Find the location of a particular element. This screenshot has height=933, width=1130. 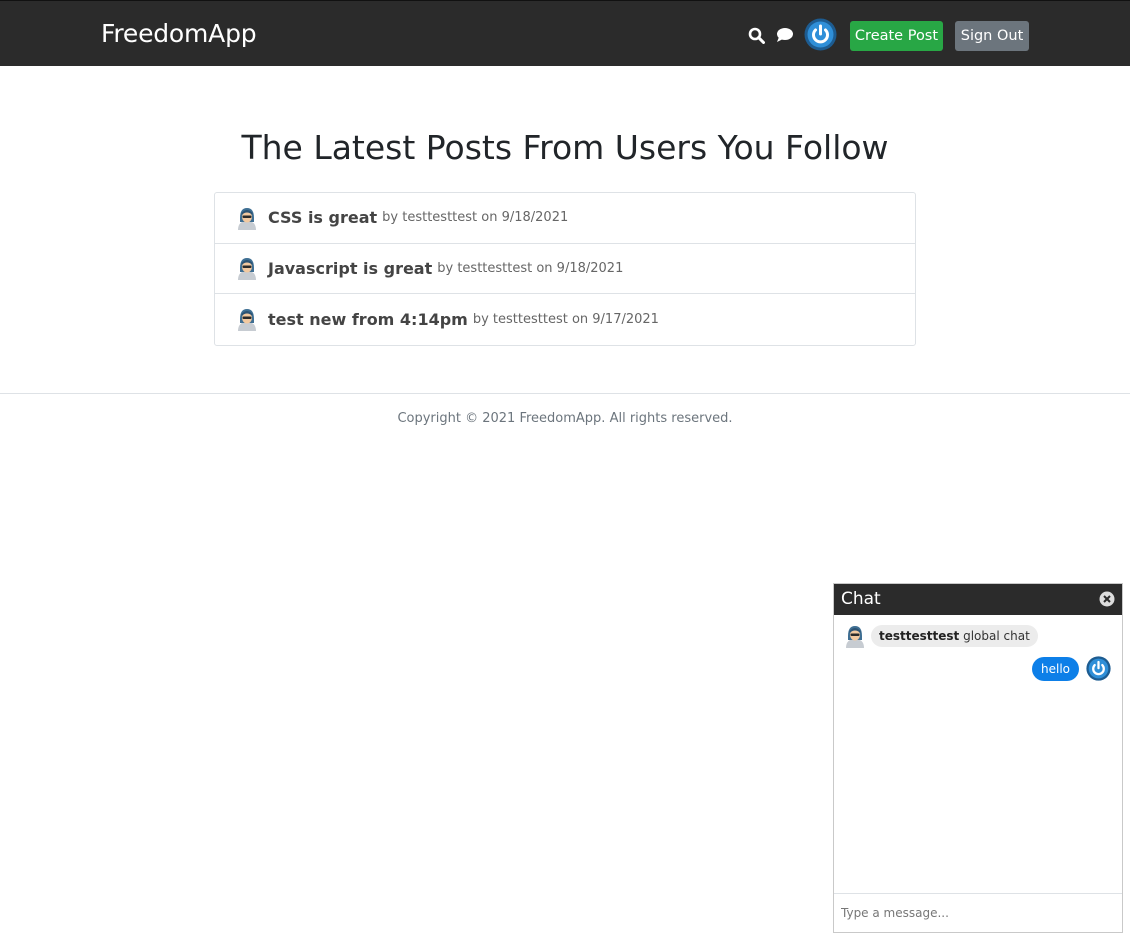

sign-out-button: Sign Out is located at coordinates (992, 36).